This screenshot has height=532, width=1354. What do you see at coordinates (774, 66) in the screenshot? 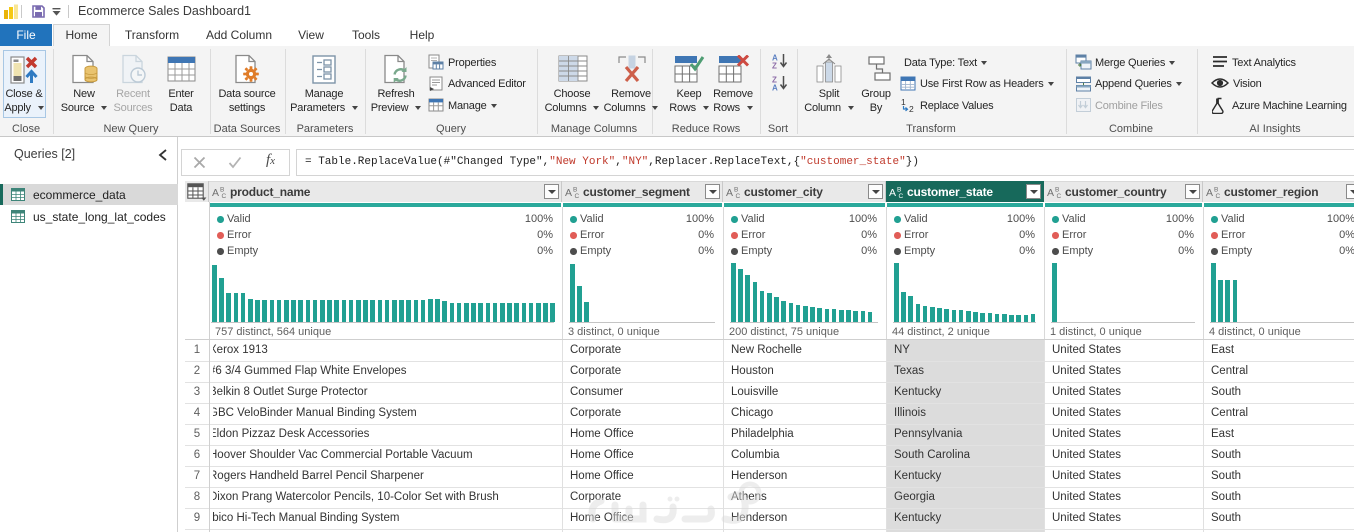
I see `svg-text: Z` at bounding box center [774, 66].